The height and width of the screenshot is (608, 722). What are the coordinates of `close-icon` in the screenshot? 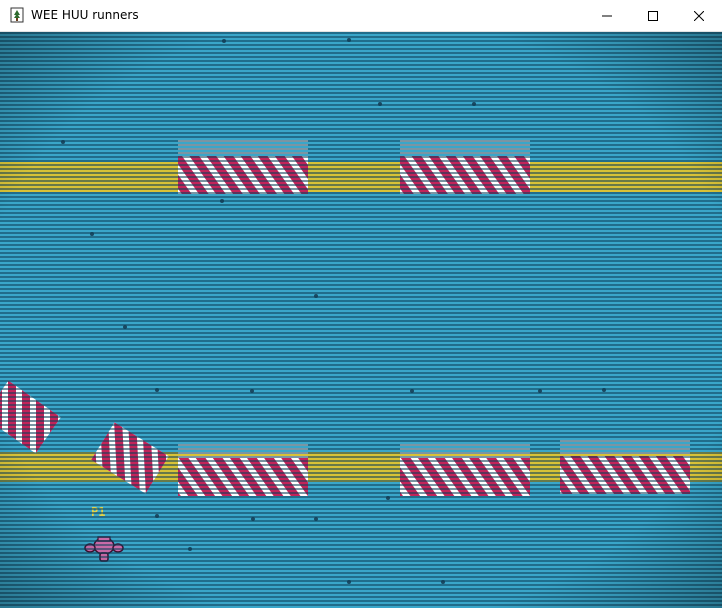 It's located at (699, 15).